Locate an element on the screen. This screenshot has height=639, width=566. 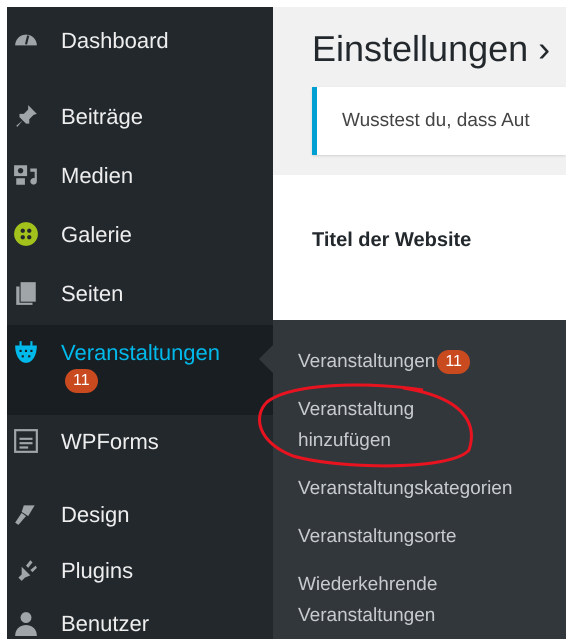
menu-label: Medien is located at coordinates (97, 176).